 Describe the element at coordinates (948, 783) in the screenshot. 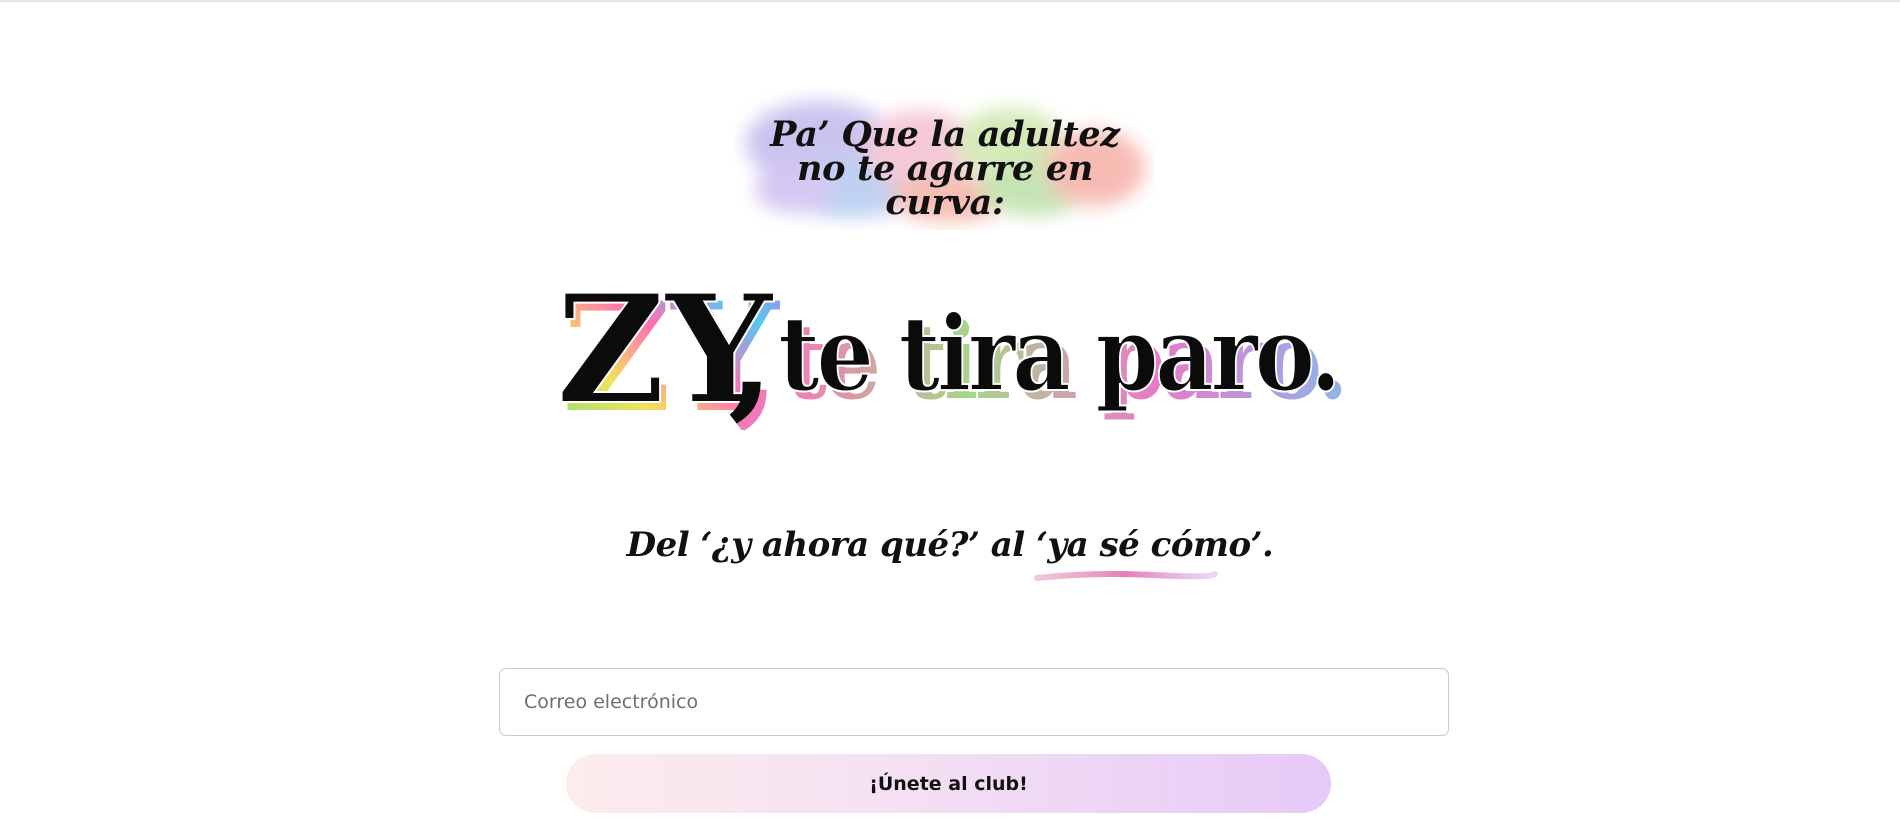

I see `join-club-button: ¡Únete al club!` at that location.